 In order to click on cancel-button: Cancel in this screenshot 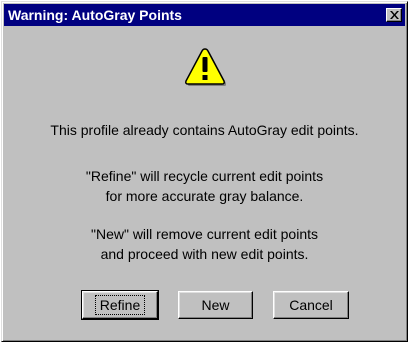, I will do `click(311, 305)`.